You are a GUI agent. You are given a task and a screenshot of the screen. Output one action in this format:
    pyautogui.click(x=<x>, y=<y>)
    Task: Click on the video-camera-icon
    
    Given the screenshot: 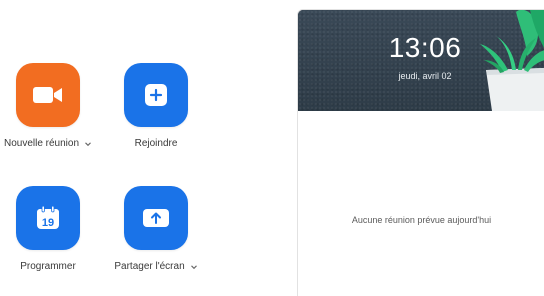 What is the action you would take?
    pyautogui.click(x=47, y=95)
    